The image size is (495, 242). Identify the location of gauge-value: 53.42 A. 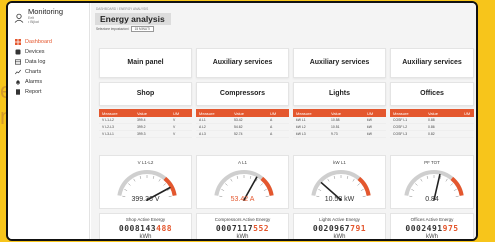
(242, 199).